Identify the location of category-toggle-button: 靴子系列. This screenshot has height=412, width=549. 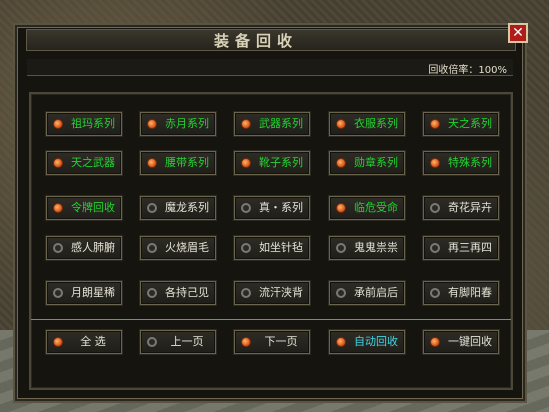
(272, 163).